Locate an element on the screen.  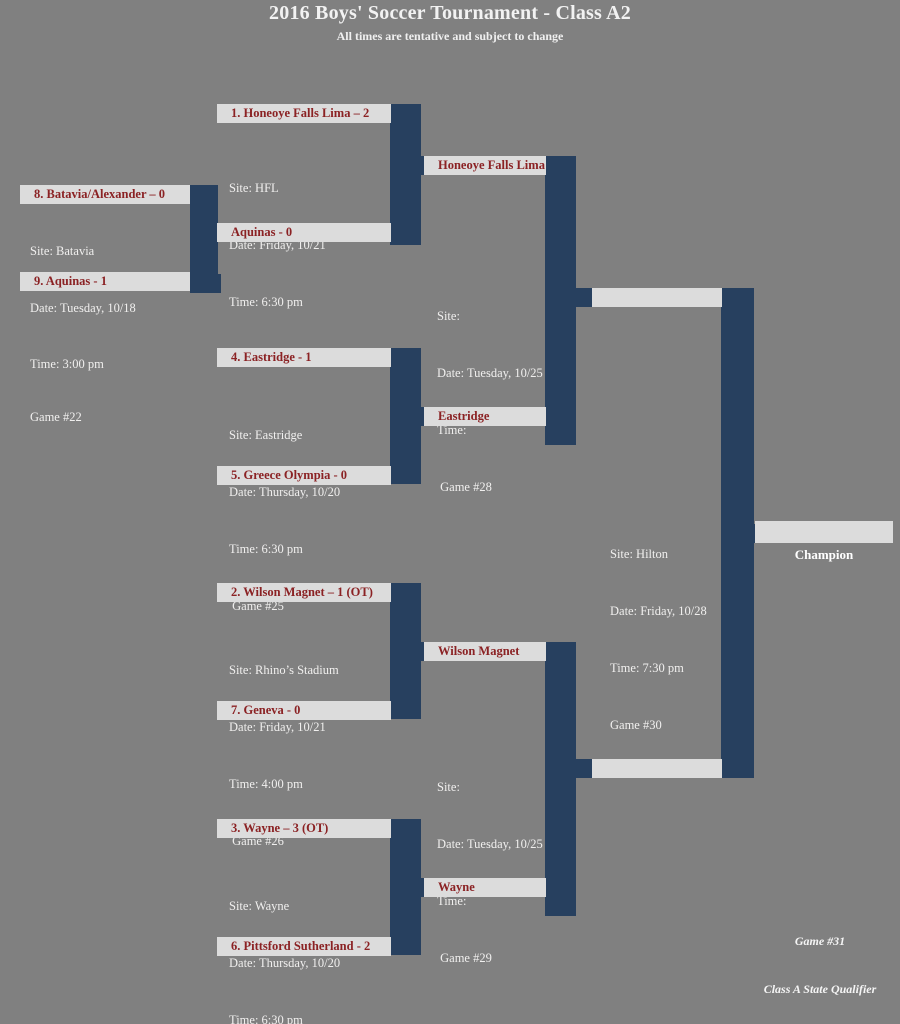
slot-game24-bottom: Aquinas - 0 is located at coordinates (304, 232).